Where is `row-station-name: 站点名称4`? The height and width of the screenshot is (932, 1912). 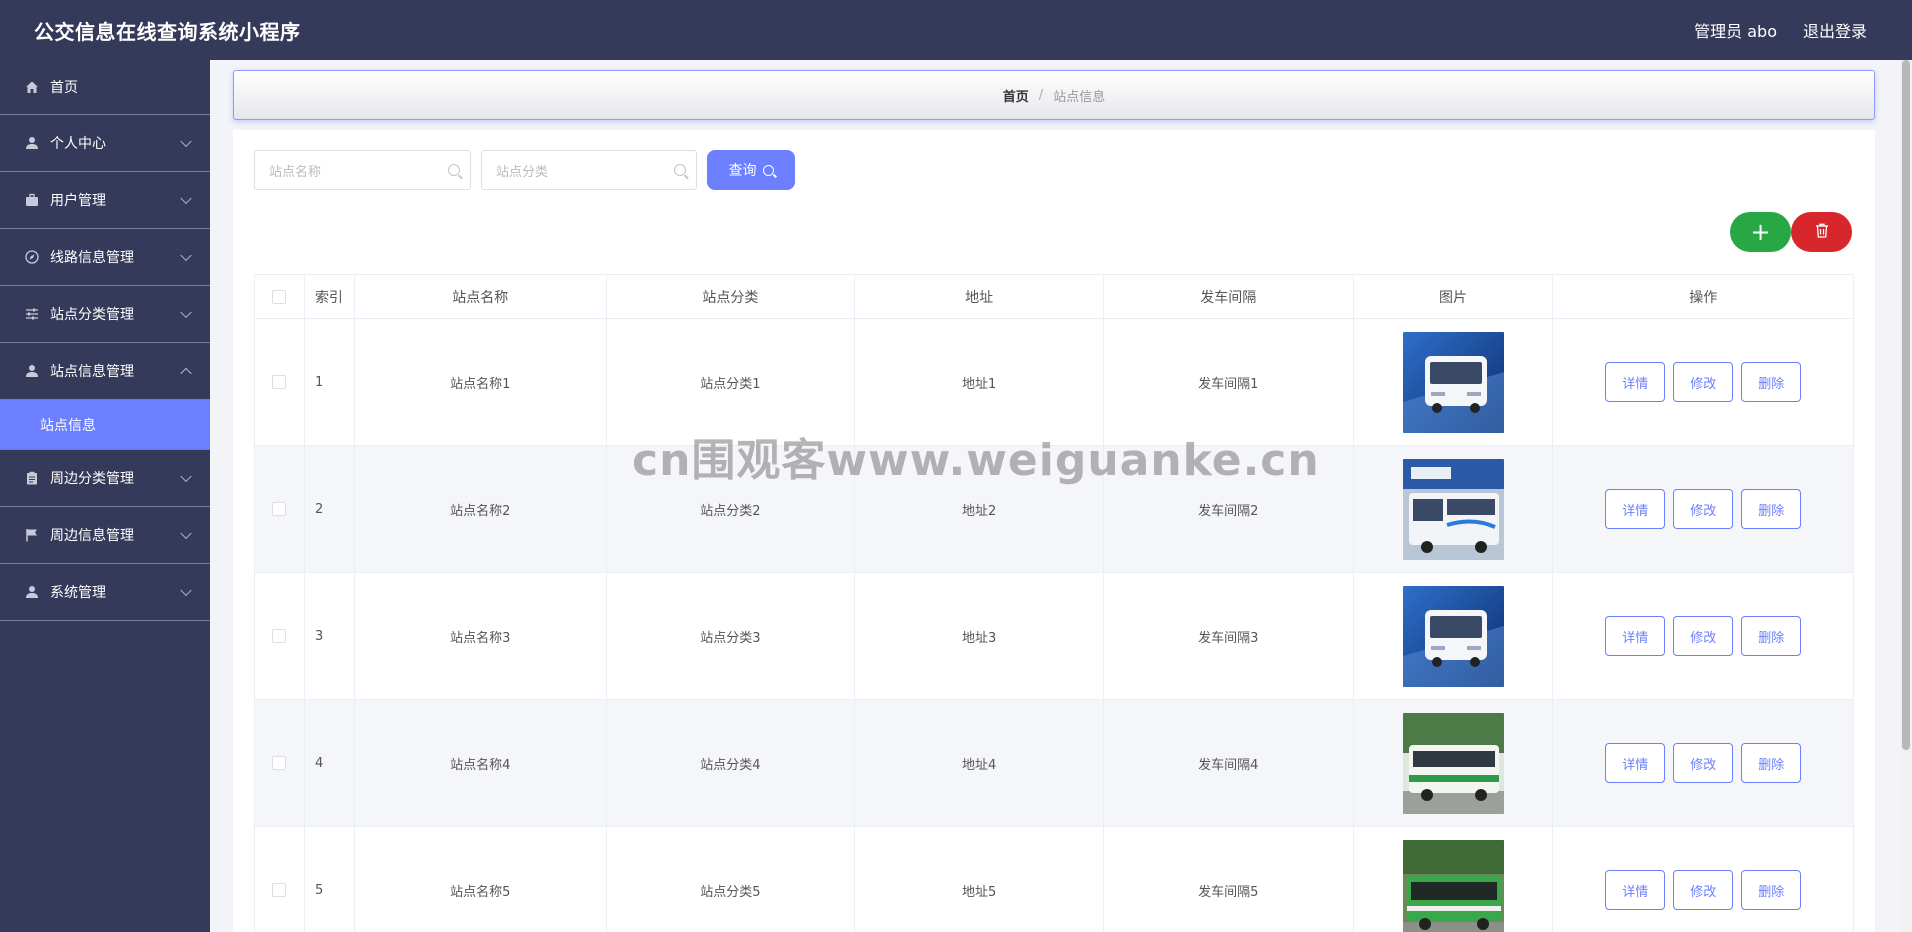
row-station-name: 站点名称4 is located at coordinates (481, 763).